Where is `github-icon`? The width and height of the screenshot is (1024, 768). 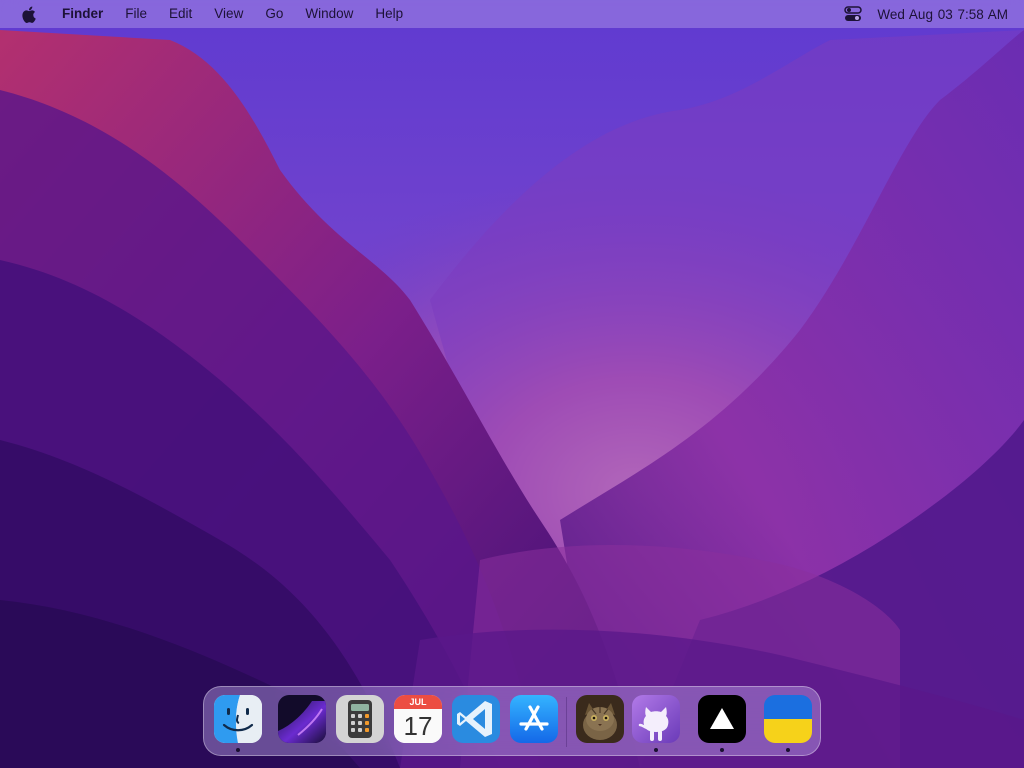 github-icon is located at coordinates (656, 719).